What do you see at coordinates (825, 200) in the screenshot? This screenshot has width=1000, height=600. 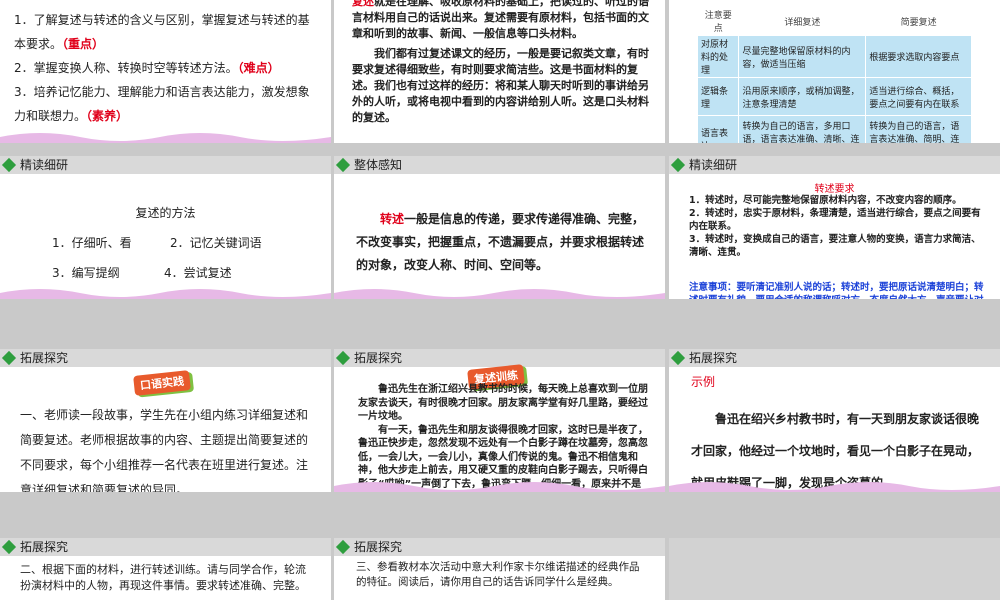 I see `requirement-item: 1．转述时，尽可能完整地保留原材料内容，不改变内容的顺序。` at bounding box center [825, 200].